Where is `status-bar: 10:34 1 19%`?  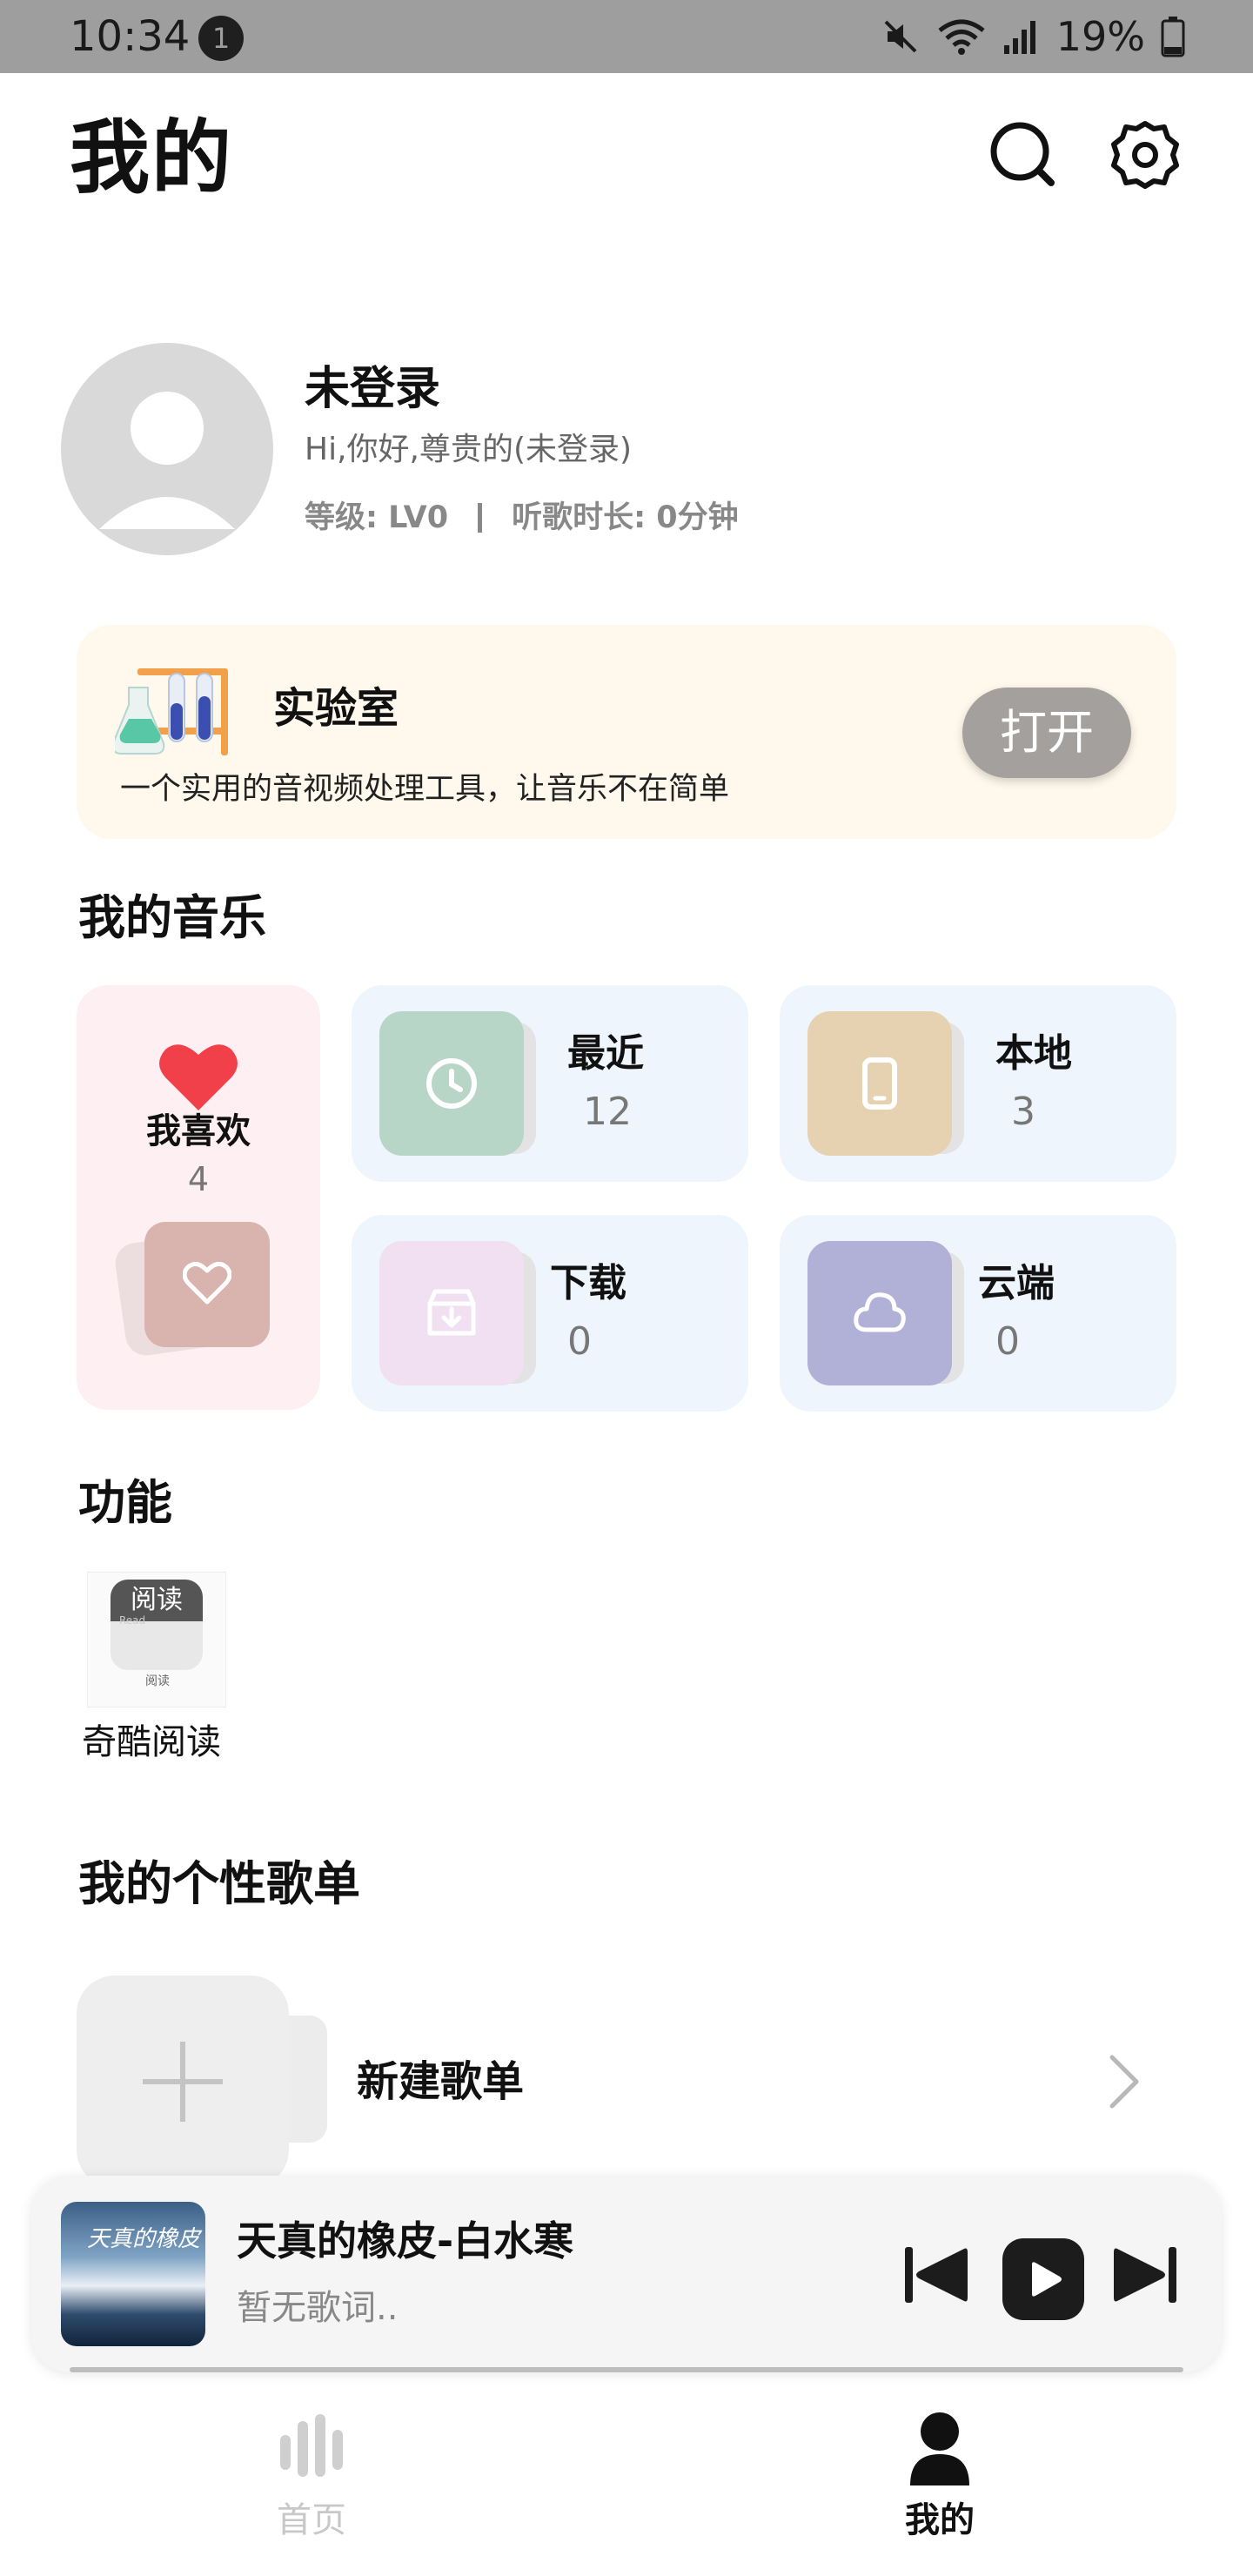 status-bar: 10:34 1 19% is located at coordinates (626, 37).